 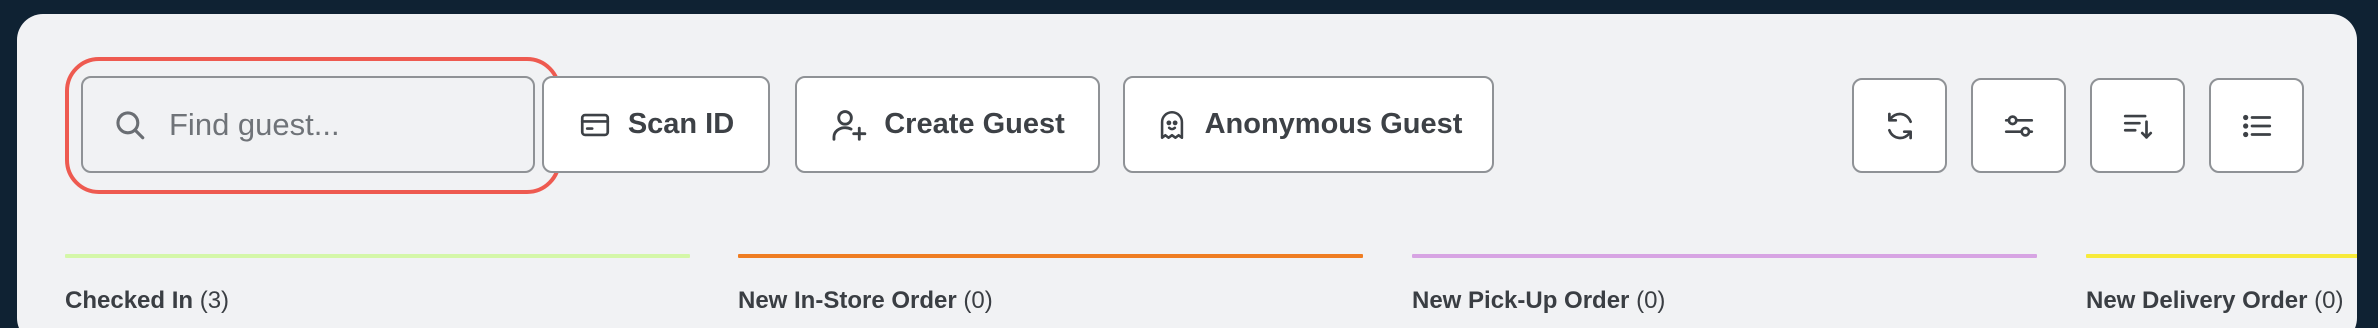 I want to click on search-field, so click(x=308, y=124).